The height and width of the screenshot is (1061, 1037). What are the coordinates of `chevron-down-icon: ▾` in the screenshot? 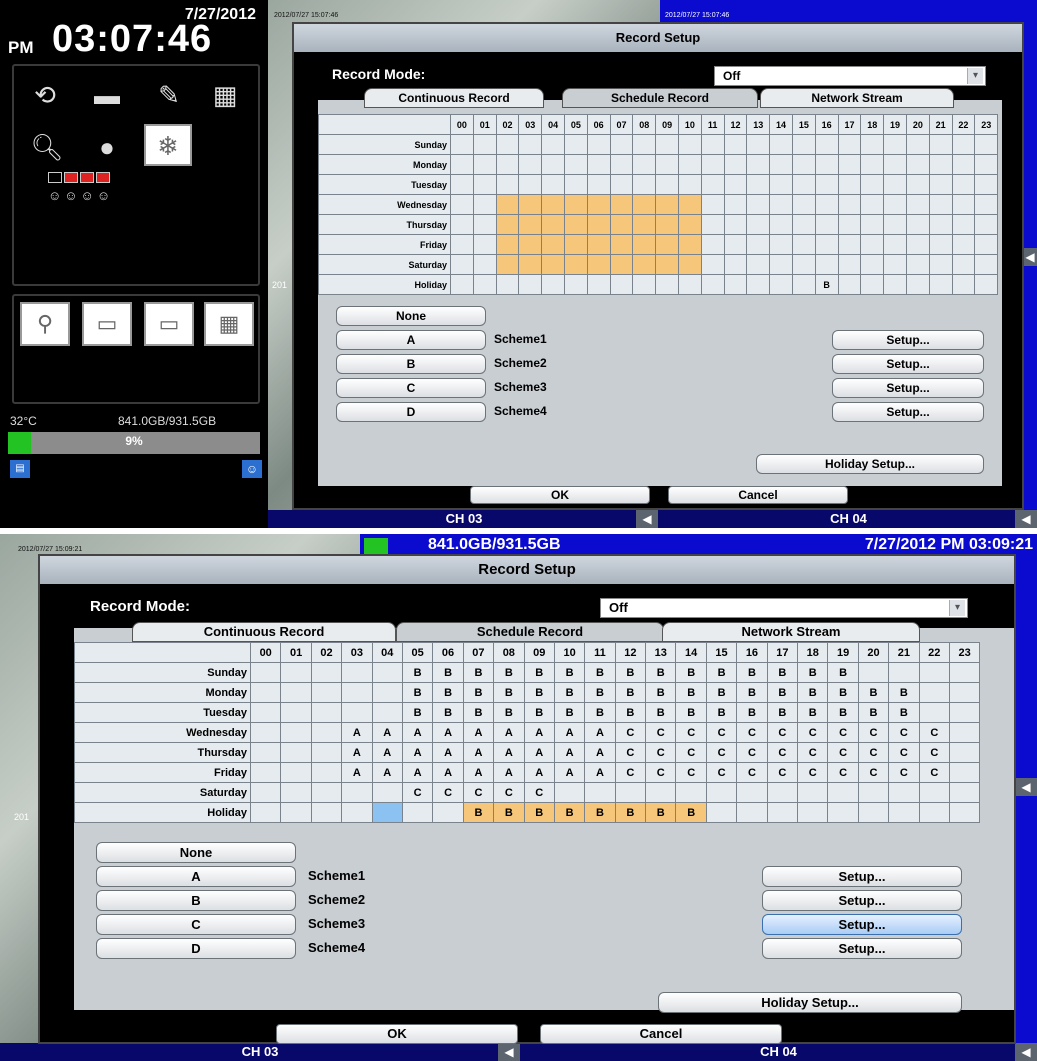 It's located at (957, 608).